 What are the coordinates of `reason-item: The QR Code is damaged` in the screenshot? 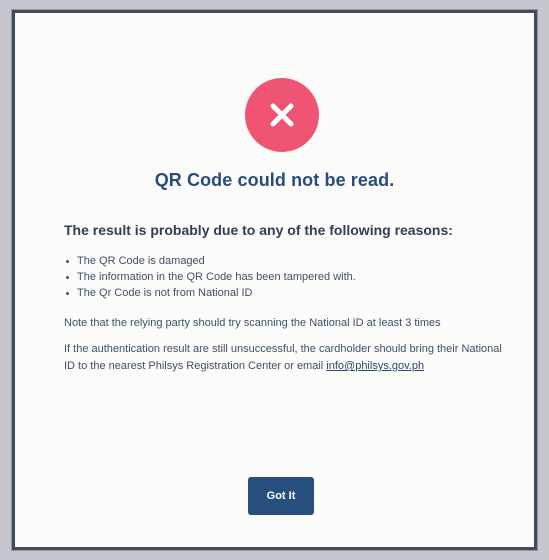 It's located at (286, 261).